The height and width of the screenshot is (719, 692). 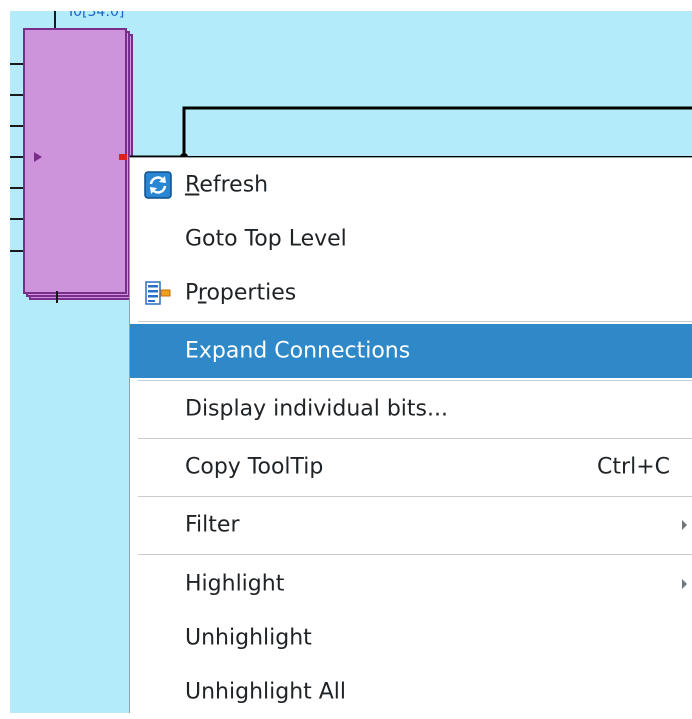 What do you see at coordinates (123, 157) in the screenshot?
I see `selected-pin-marker` at bounding box center [123, 157].